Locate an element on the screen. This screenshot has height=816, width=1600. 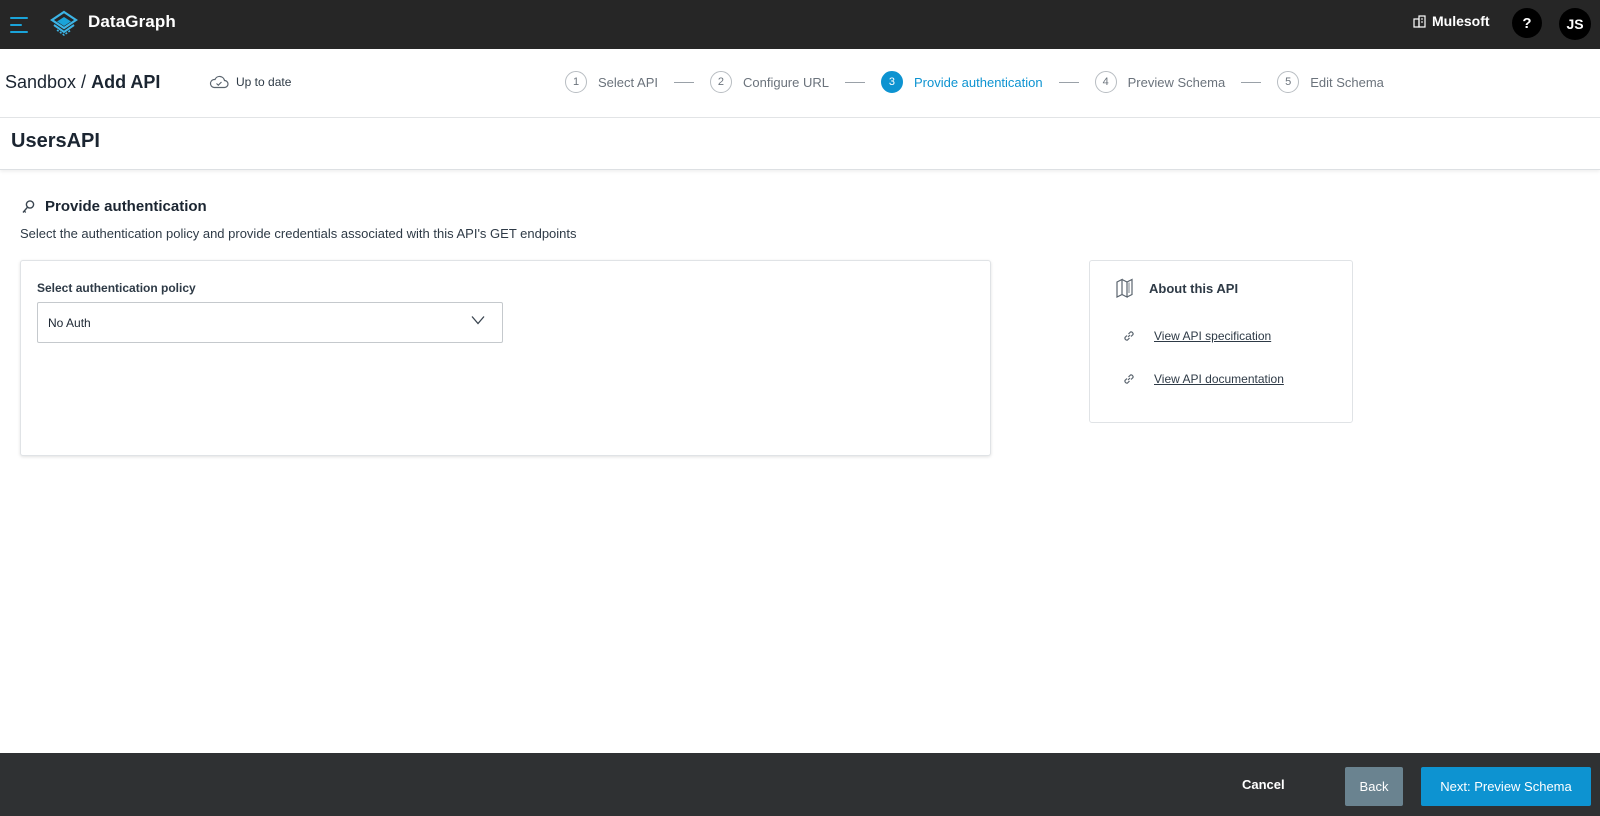
key-icon is located at coordinates (28, 206).